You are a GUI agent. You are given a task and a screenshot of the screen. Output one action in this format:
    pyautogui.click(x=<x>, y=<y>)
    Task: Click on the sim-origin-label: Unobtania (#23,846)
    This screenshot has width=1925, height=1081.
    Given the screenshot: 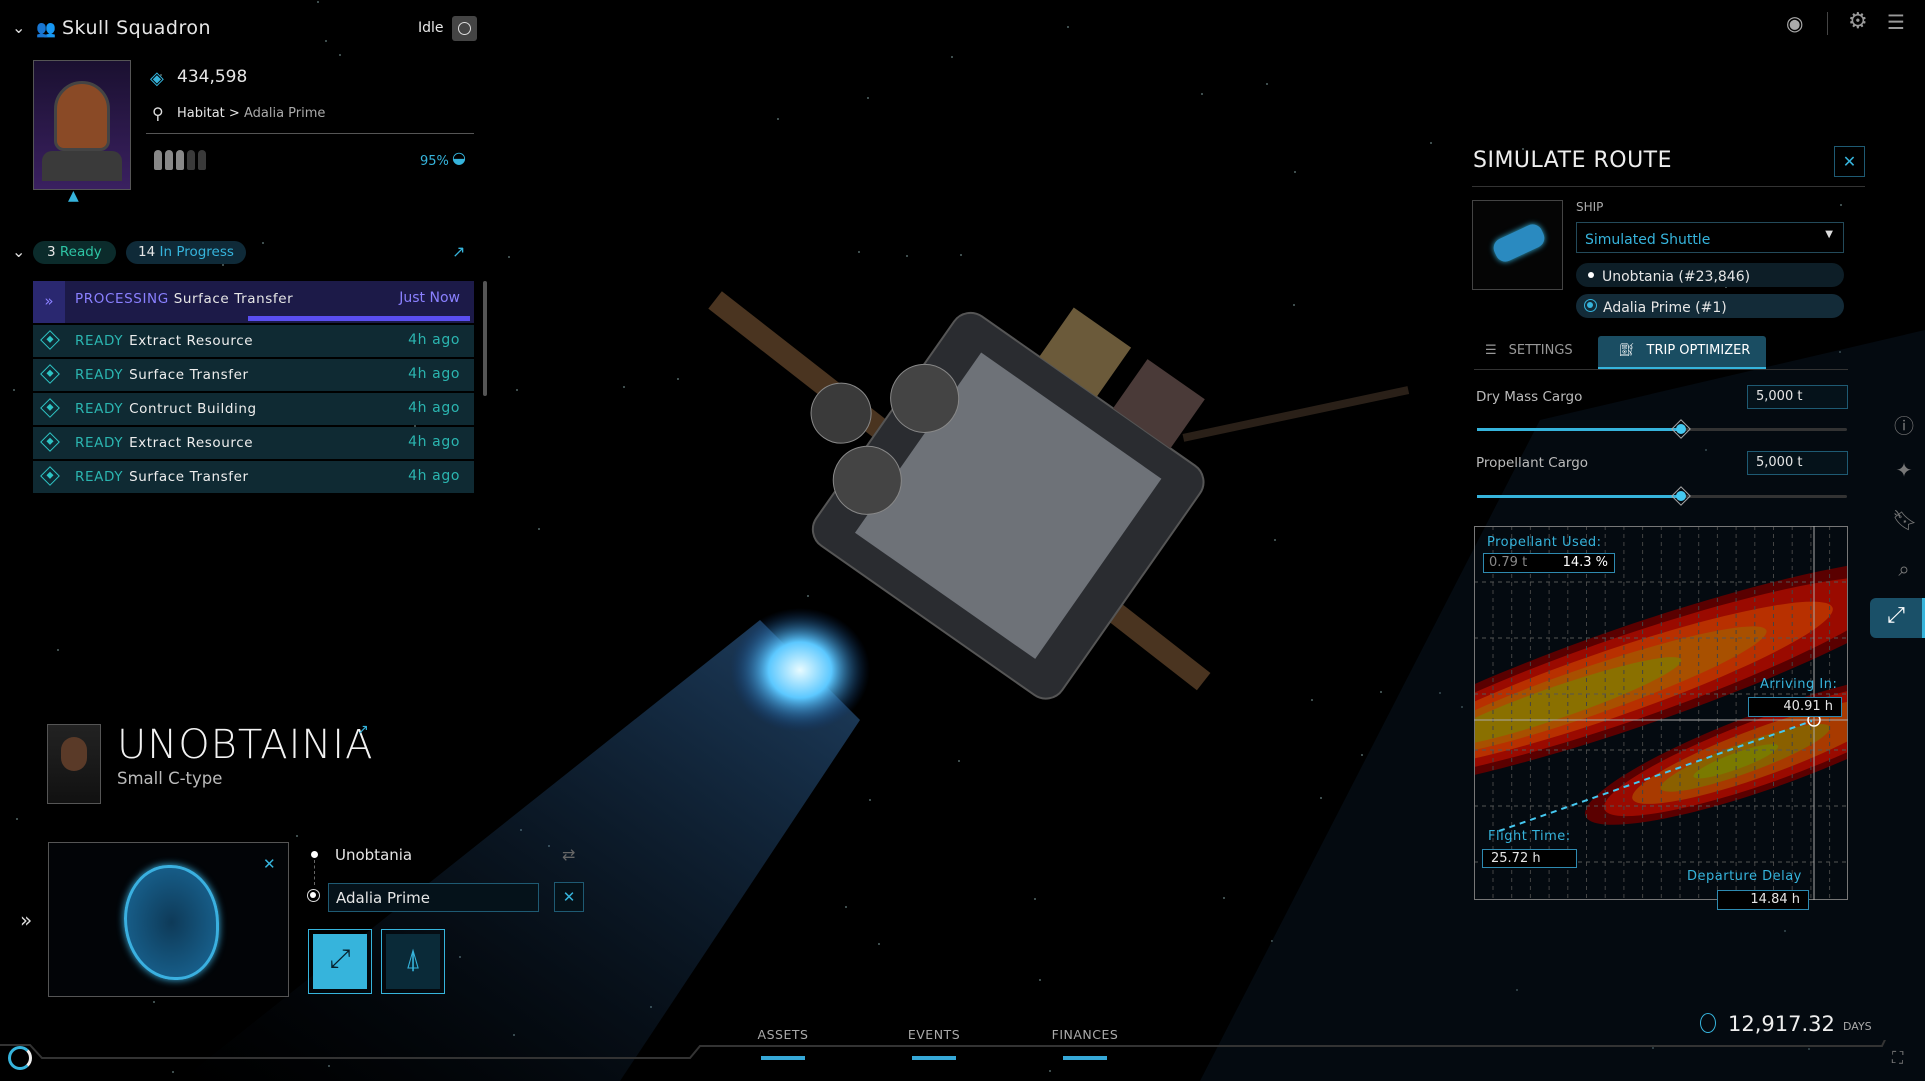 What is the action you would take?
    pyautogui.click(x=1676, y=277)
    